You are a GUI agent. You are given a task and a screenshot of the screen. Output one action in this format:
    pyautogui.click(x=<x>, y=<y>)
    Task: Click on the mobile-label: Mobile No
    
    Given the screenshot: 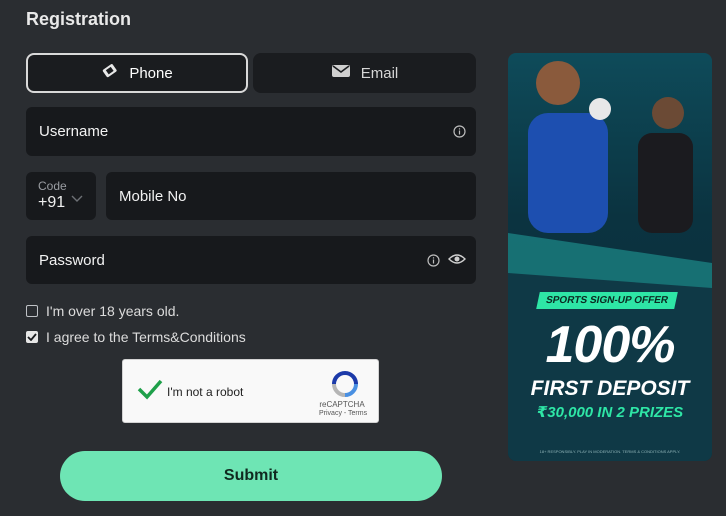 What is the action you would take?
    pyautogui.click(x=153, y=196)
    